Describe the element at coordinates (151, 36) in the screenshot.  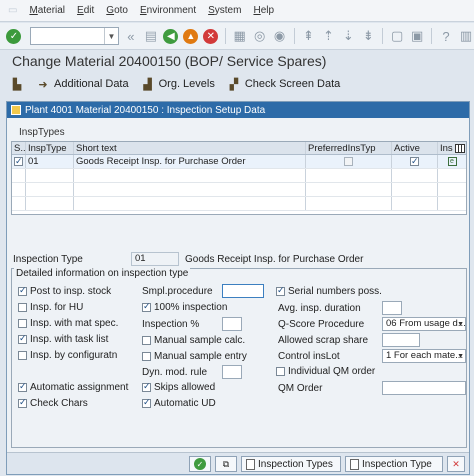
I see `save-icon: ▤` at that location.